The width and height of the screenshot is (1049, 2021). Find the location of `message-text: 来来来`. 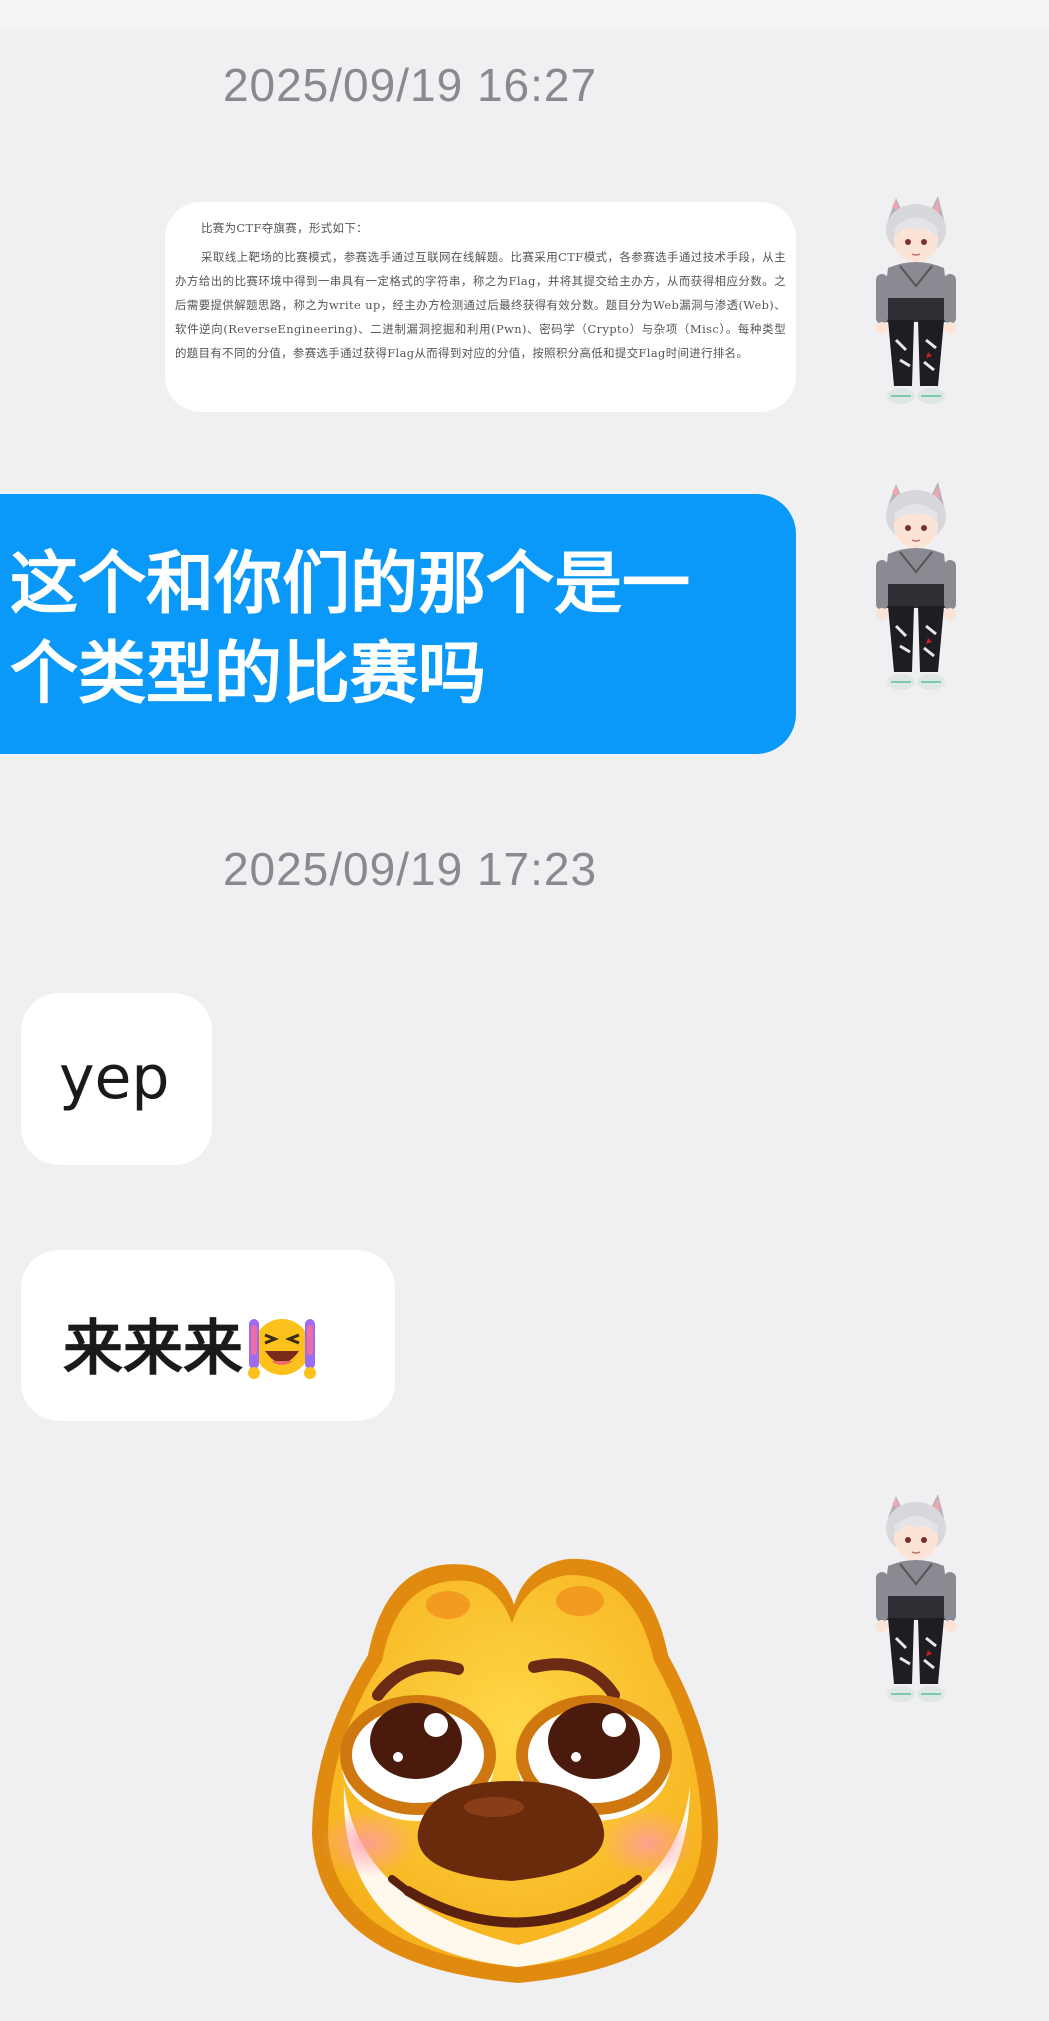

message-text: 来来来 is located at coordinates (153, 1349).